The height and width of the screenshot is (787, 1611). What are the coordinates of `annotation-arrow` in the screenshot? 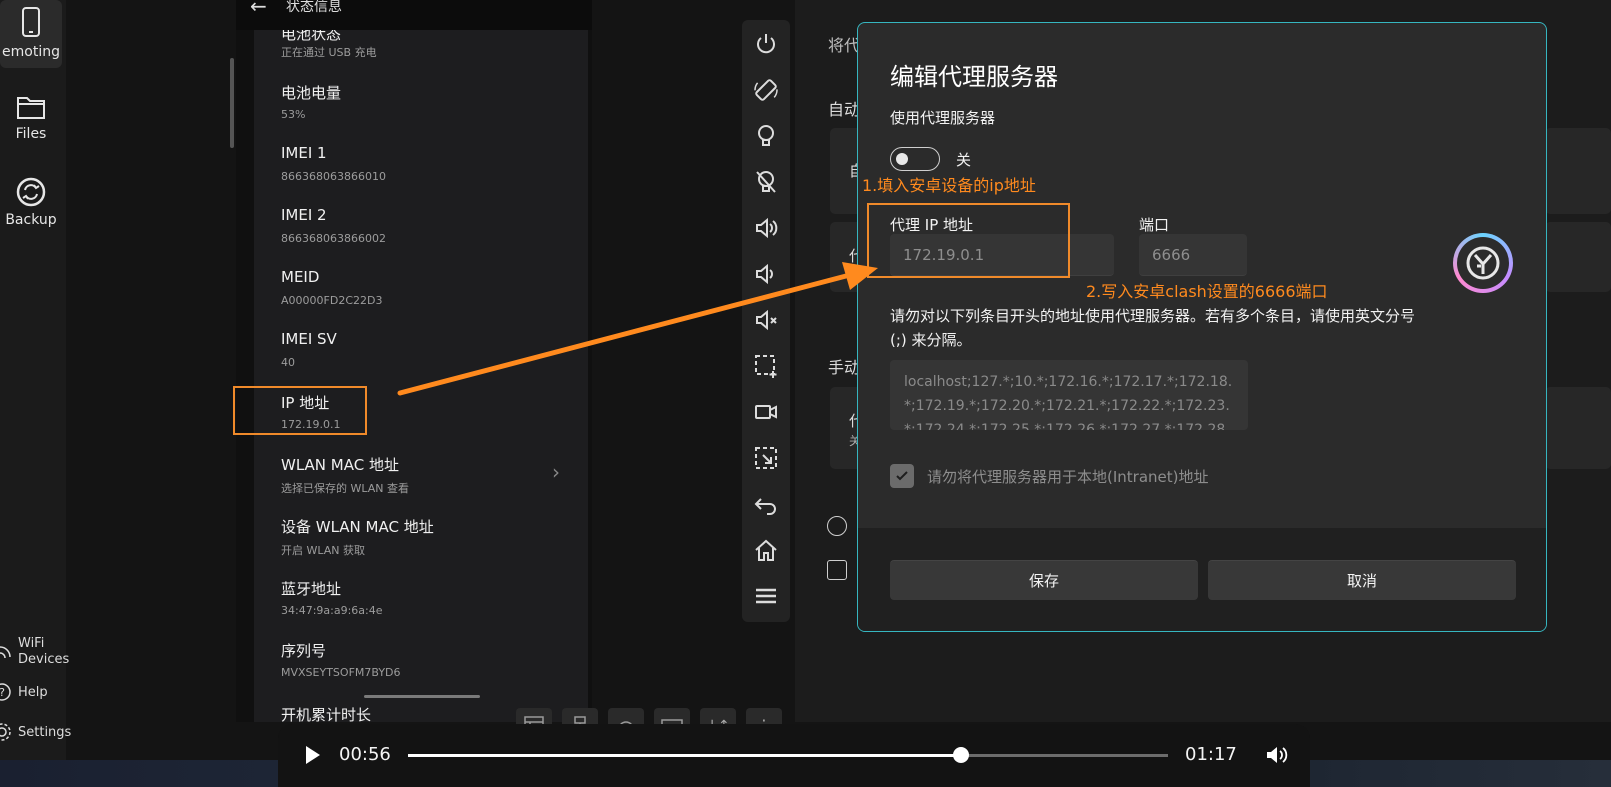 It's located at (637, 329).